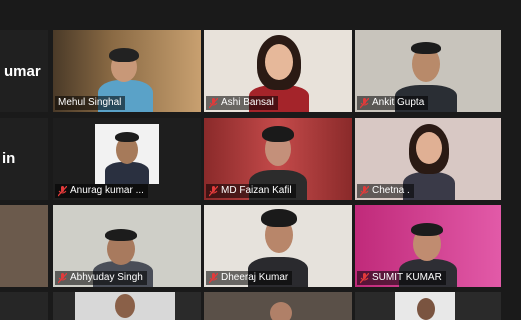 The image size is (521, 320). I want to click on participant-name: Abhyuday Singh, so click(106, 277).